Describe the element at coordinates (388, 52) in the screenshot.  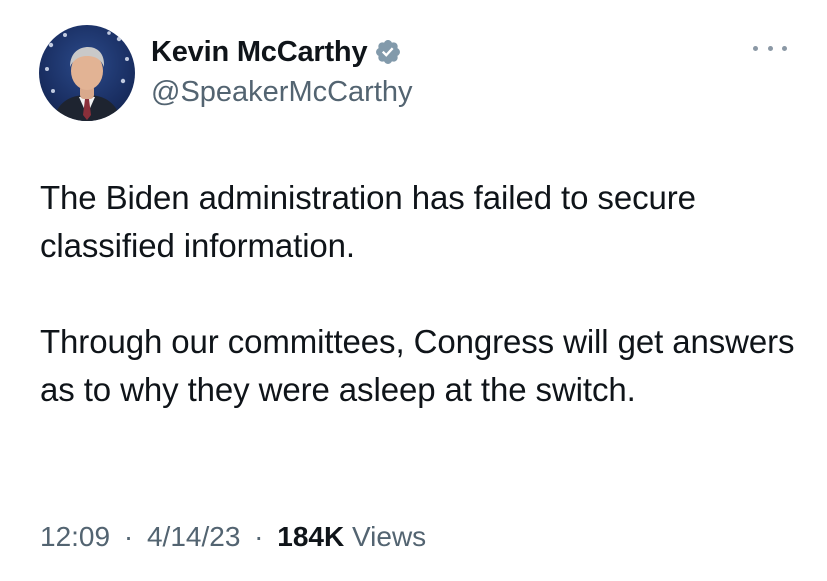
I see `verified-badge-icon` at that location.